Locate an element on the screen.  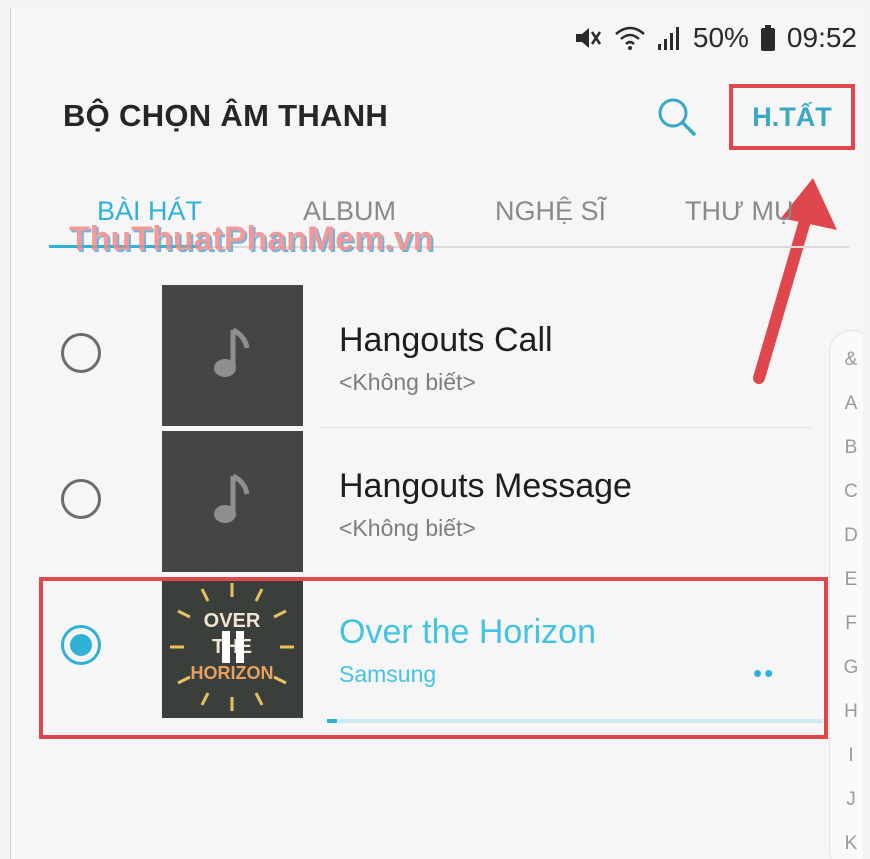
tab-album: ALBUM is located at coordinates (349, 211).